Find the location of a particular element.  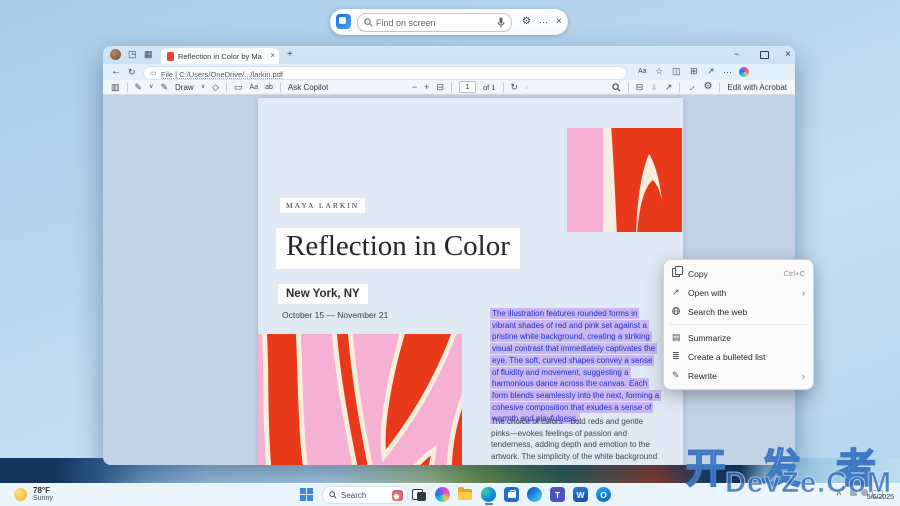

ask-copilot-button: Ask Copilot is located at coordinates (308, 87).